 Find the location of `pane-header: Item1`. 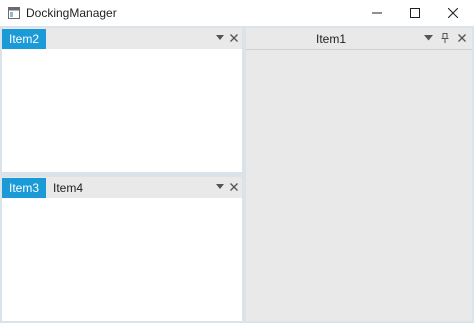

pane-header: Item1 is located at coordinates (359, 38).